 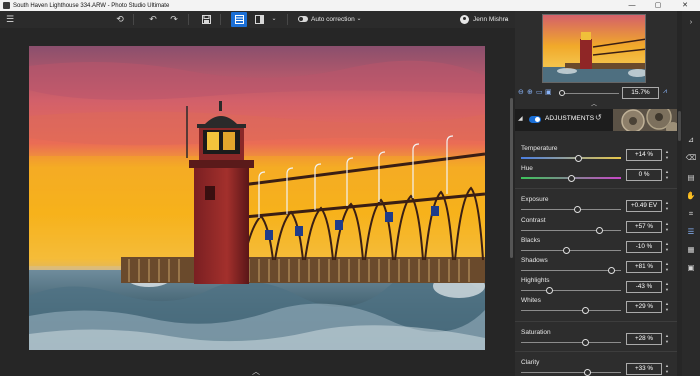 I want to click on sliders-icon: ☰, so click(x=691, y=232).